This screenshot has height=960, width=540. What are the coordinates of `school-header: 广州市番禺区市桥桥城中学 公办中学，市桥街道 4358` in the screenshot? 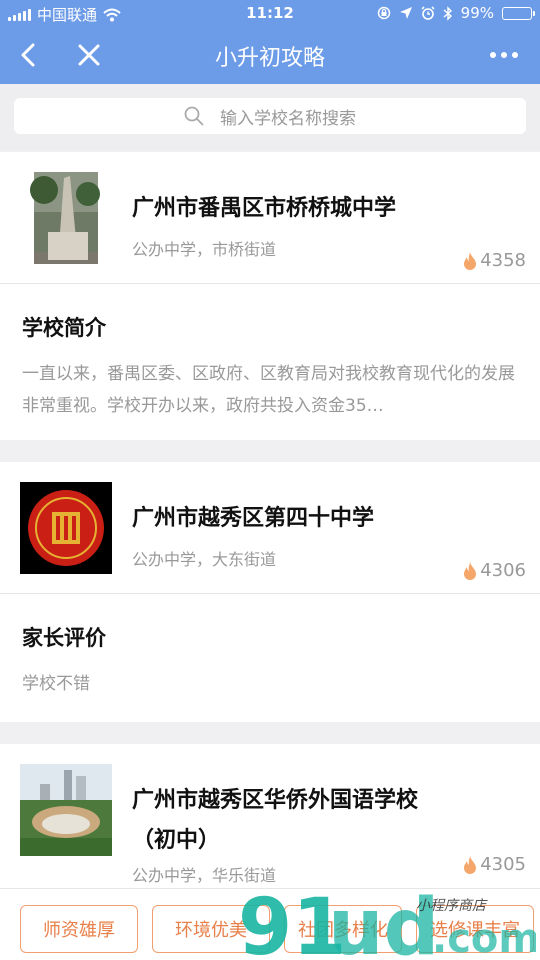 It's located at (270, 218).